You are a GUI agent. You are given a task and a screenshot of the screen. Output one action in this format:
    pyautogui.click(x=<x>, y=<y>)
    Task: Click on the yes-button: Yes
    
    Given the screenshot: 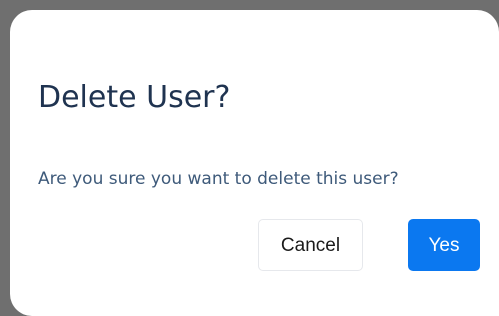 What is the action you would take?
    pyautogui.click(x=444, y=245)
    